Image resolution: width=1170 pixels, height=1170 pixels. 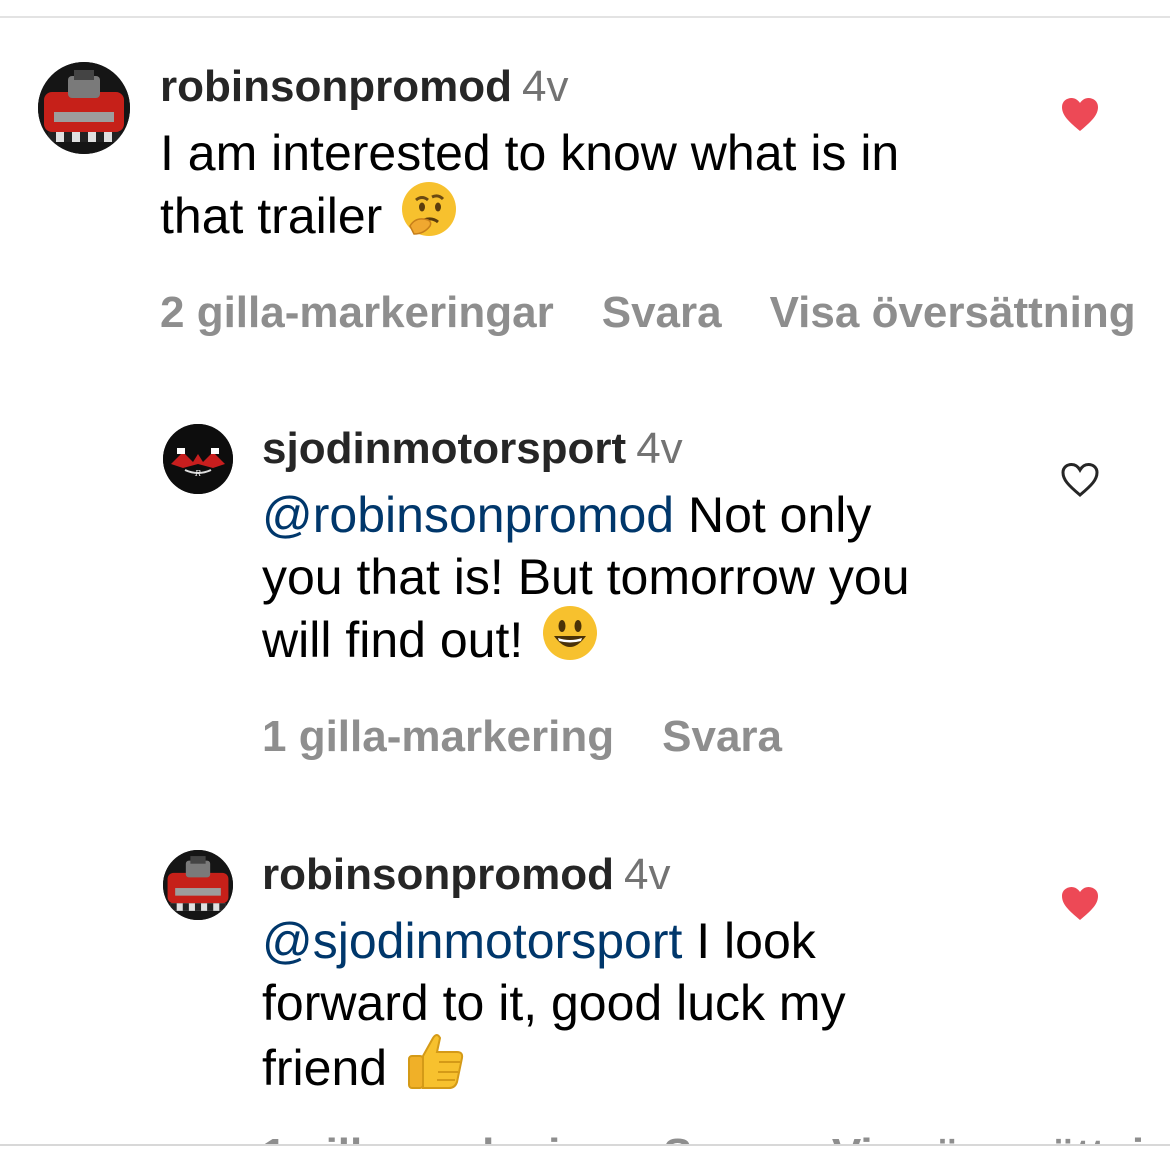 What do you see at coordinates (749, 941) in the screenshot?
I see `comment-text-fragment: I look` at bounding box center [749, 941].